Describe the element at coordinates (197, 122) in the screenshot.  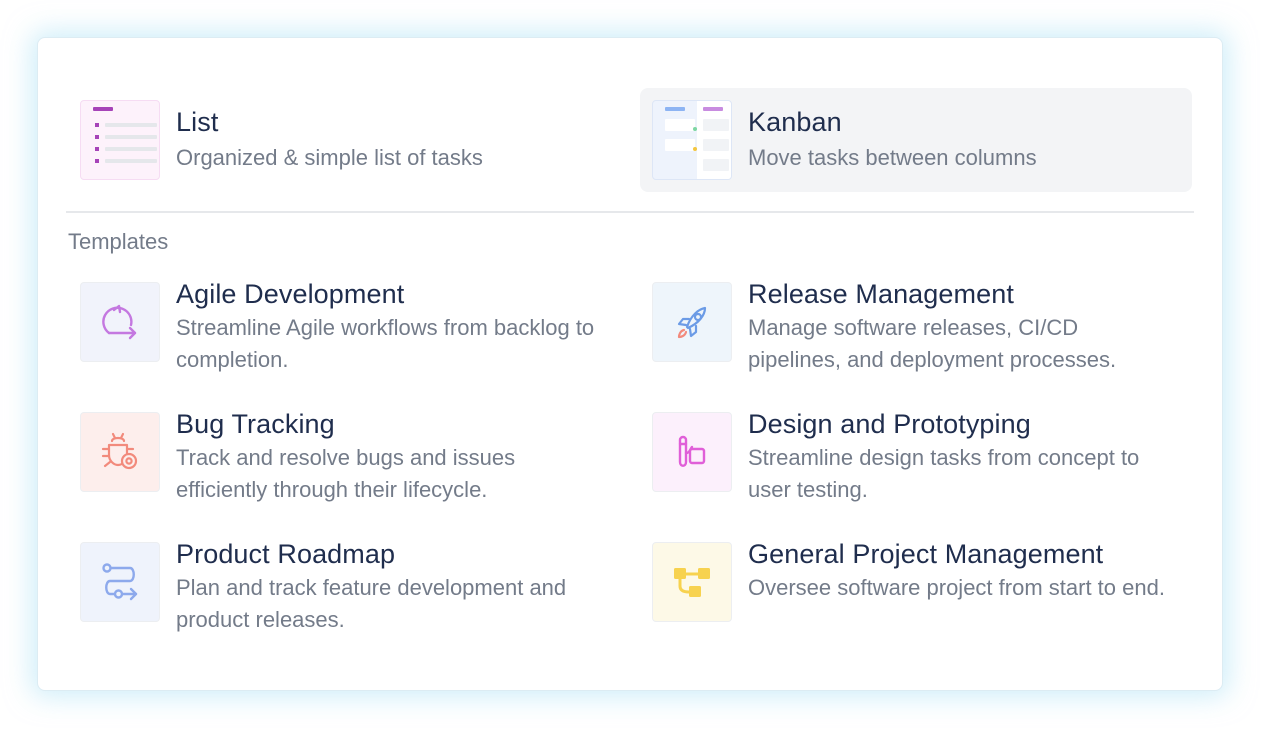
I see `view-option-title: List` at that location.